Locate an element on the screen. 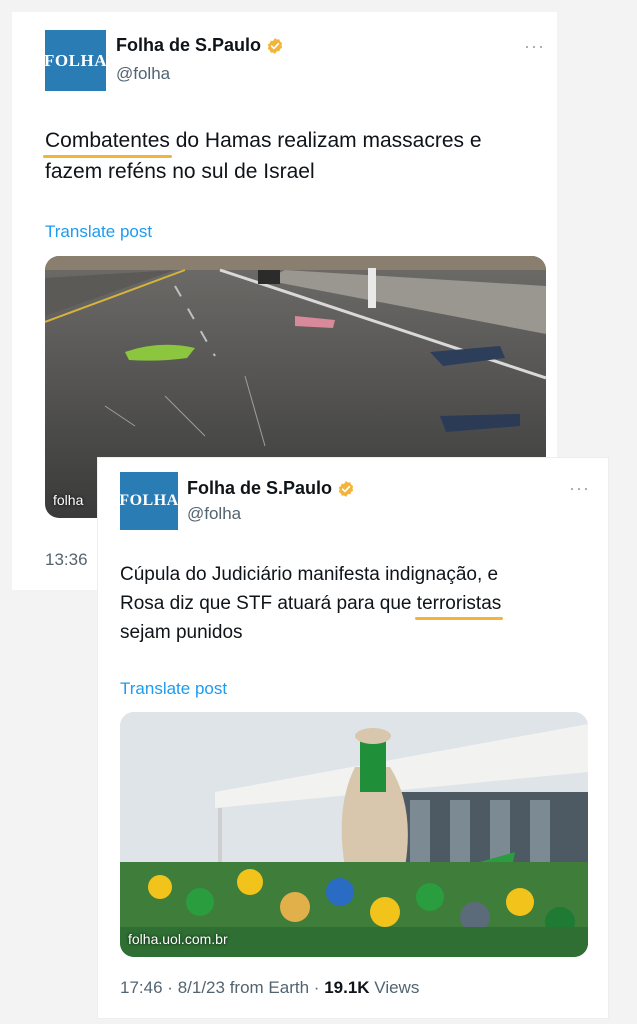  tweet-date: 8/1/23 is located at coordinates (201, 987).